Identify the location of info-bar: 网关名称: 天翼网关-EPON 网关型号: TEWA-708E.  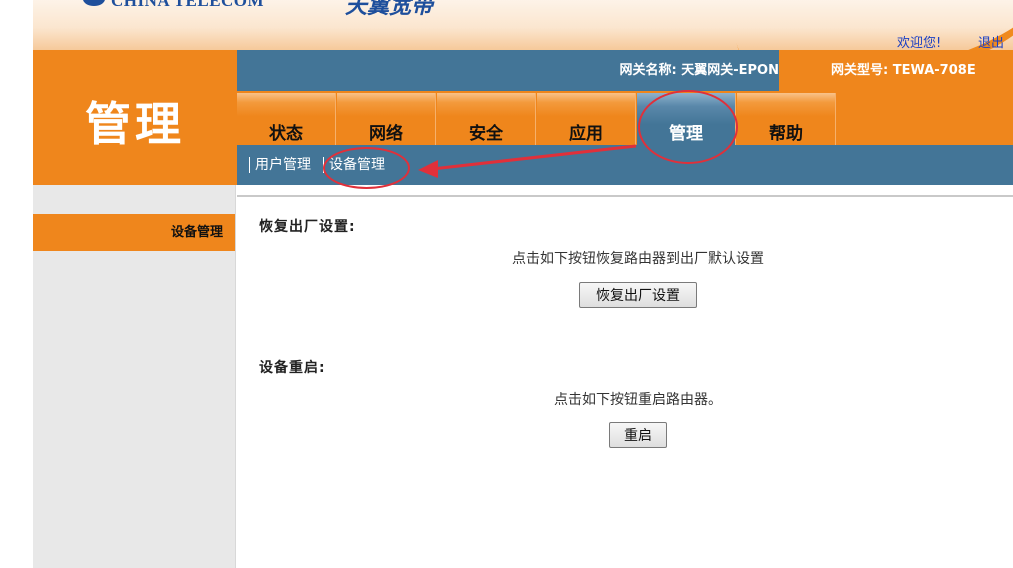
(625, 70).